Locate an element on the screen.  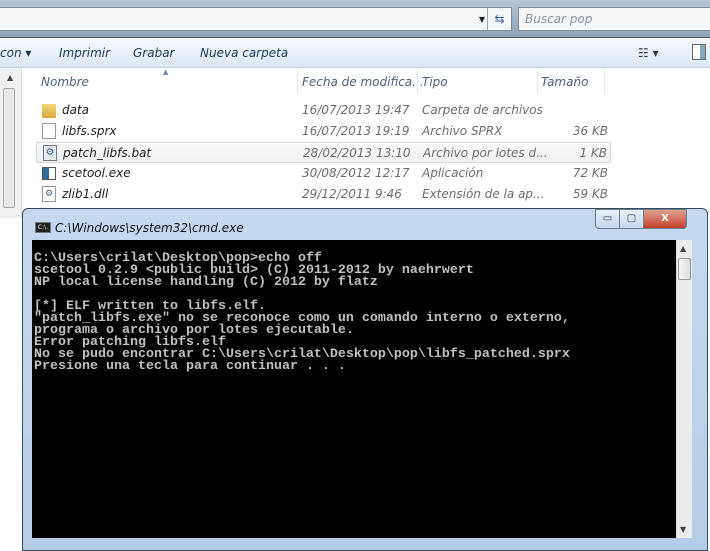
cmd-window-title: C:\Windows\system32\cmd.exe is located at coordinates (149, 228).